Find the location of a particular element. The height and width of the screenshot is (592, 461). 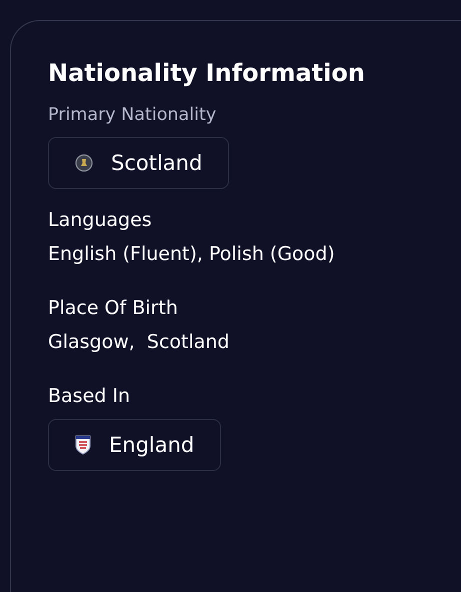

field-value: Glasgow, Scotland is located at coordinates (139, 342).